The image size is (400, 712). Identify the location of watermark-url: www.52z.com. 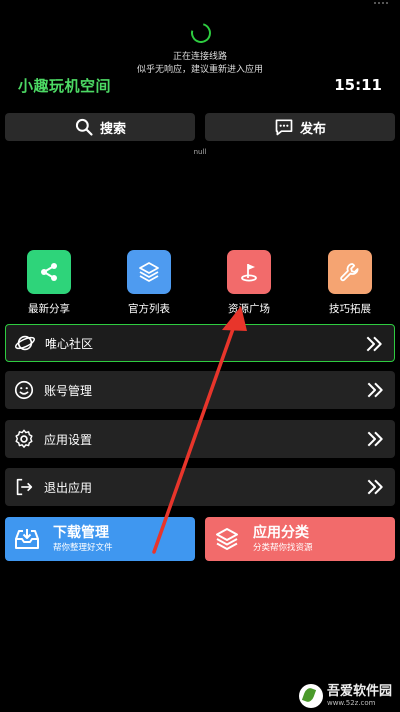
(351, 703).